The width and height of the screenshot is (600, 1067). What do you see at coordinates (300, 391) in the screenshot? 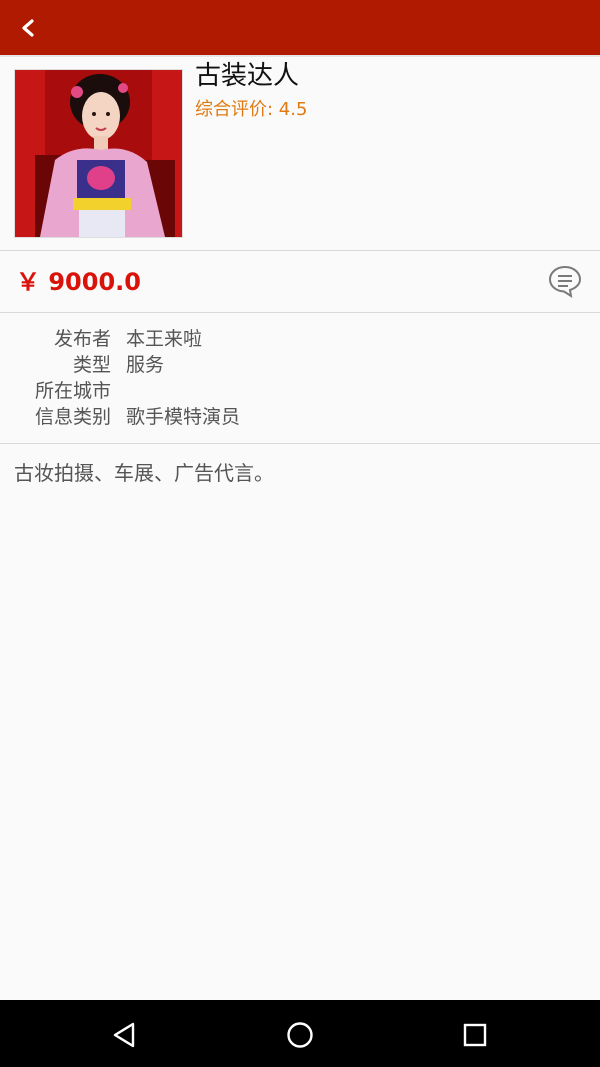
I see `detail-row-city: 所在城市` at bounding box center [300, 391].